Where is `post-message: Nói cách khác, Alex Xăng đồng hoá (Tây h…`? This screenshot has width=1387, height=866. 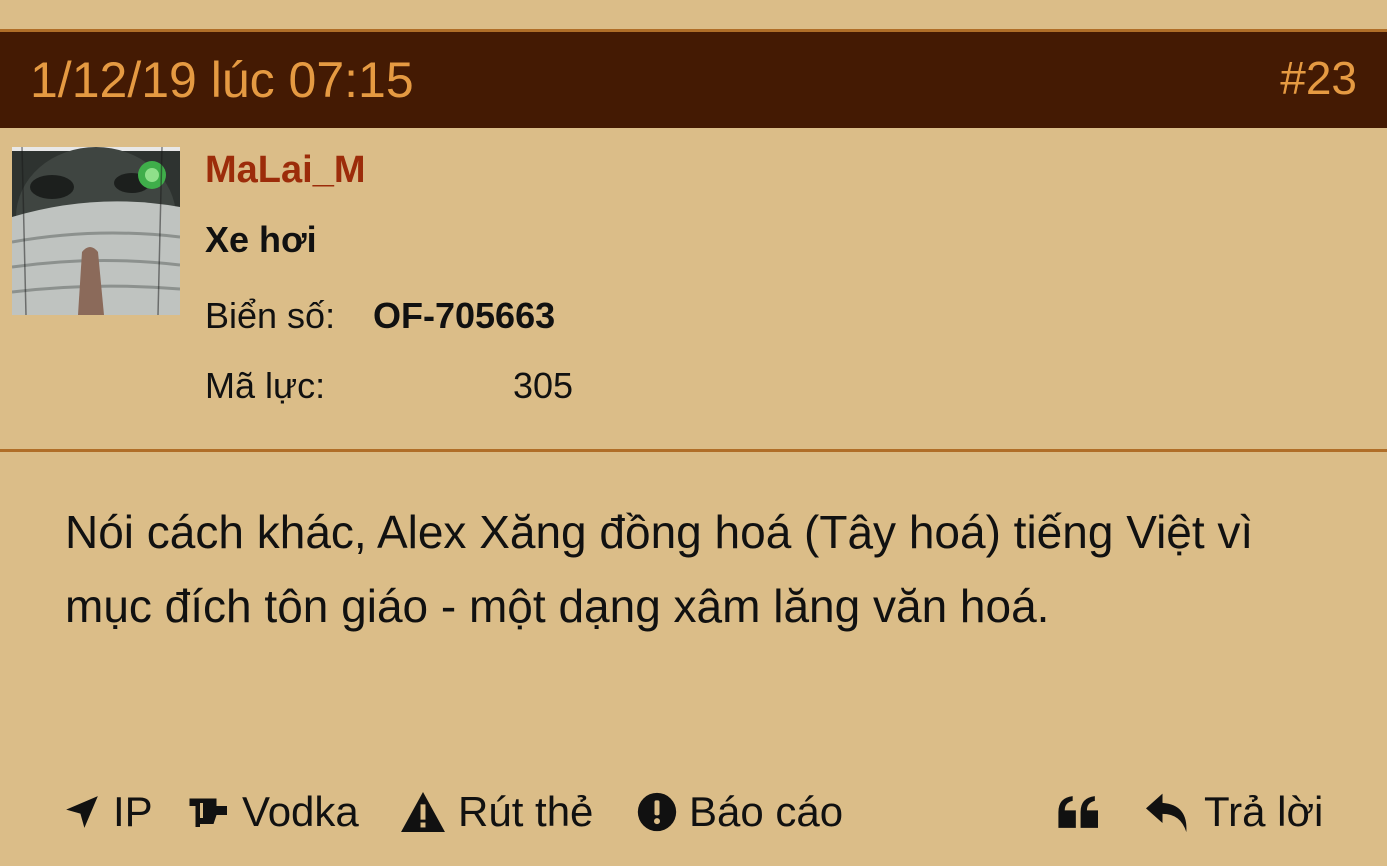 post-message: Nói cách khác, Alex Xăng đồng hoá (Tây h… is located at coordinates (659, 569).